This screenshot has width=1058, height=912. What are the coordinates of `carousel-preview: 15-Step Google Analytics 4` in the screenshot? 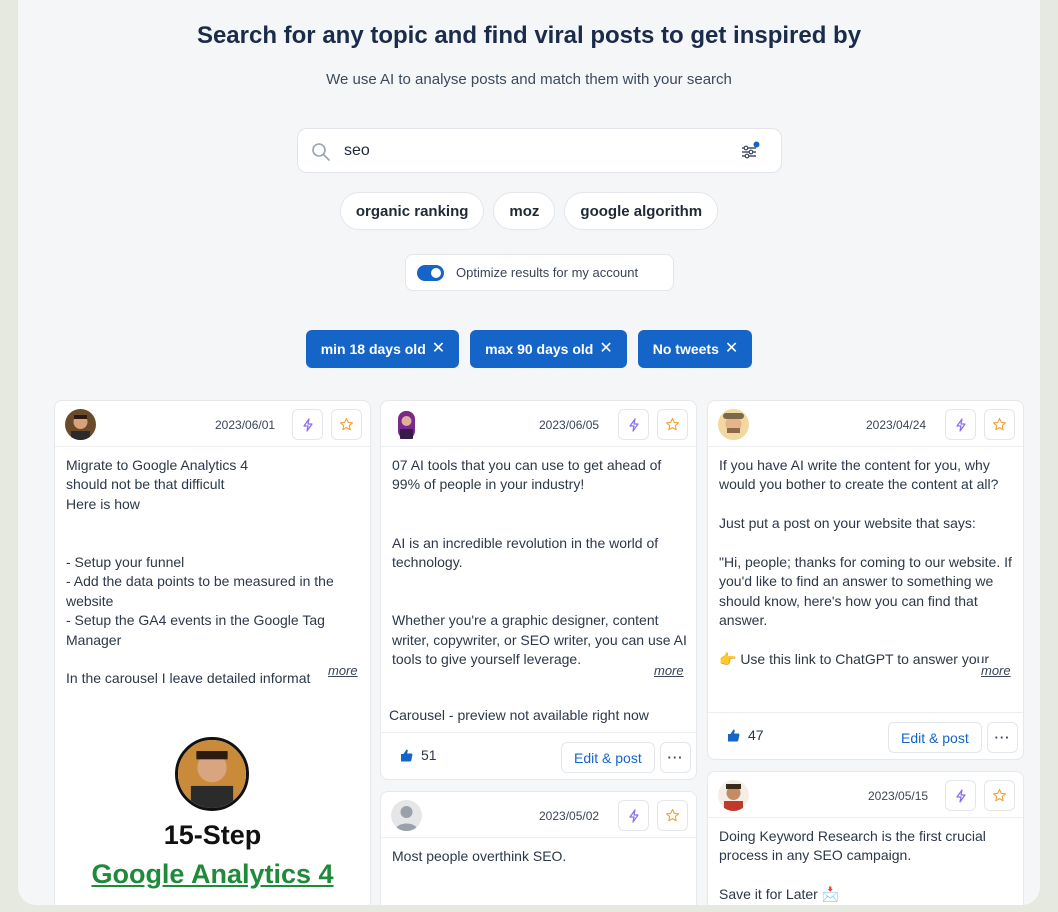 It's located at (212, 813).